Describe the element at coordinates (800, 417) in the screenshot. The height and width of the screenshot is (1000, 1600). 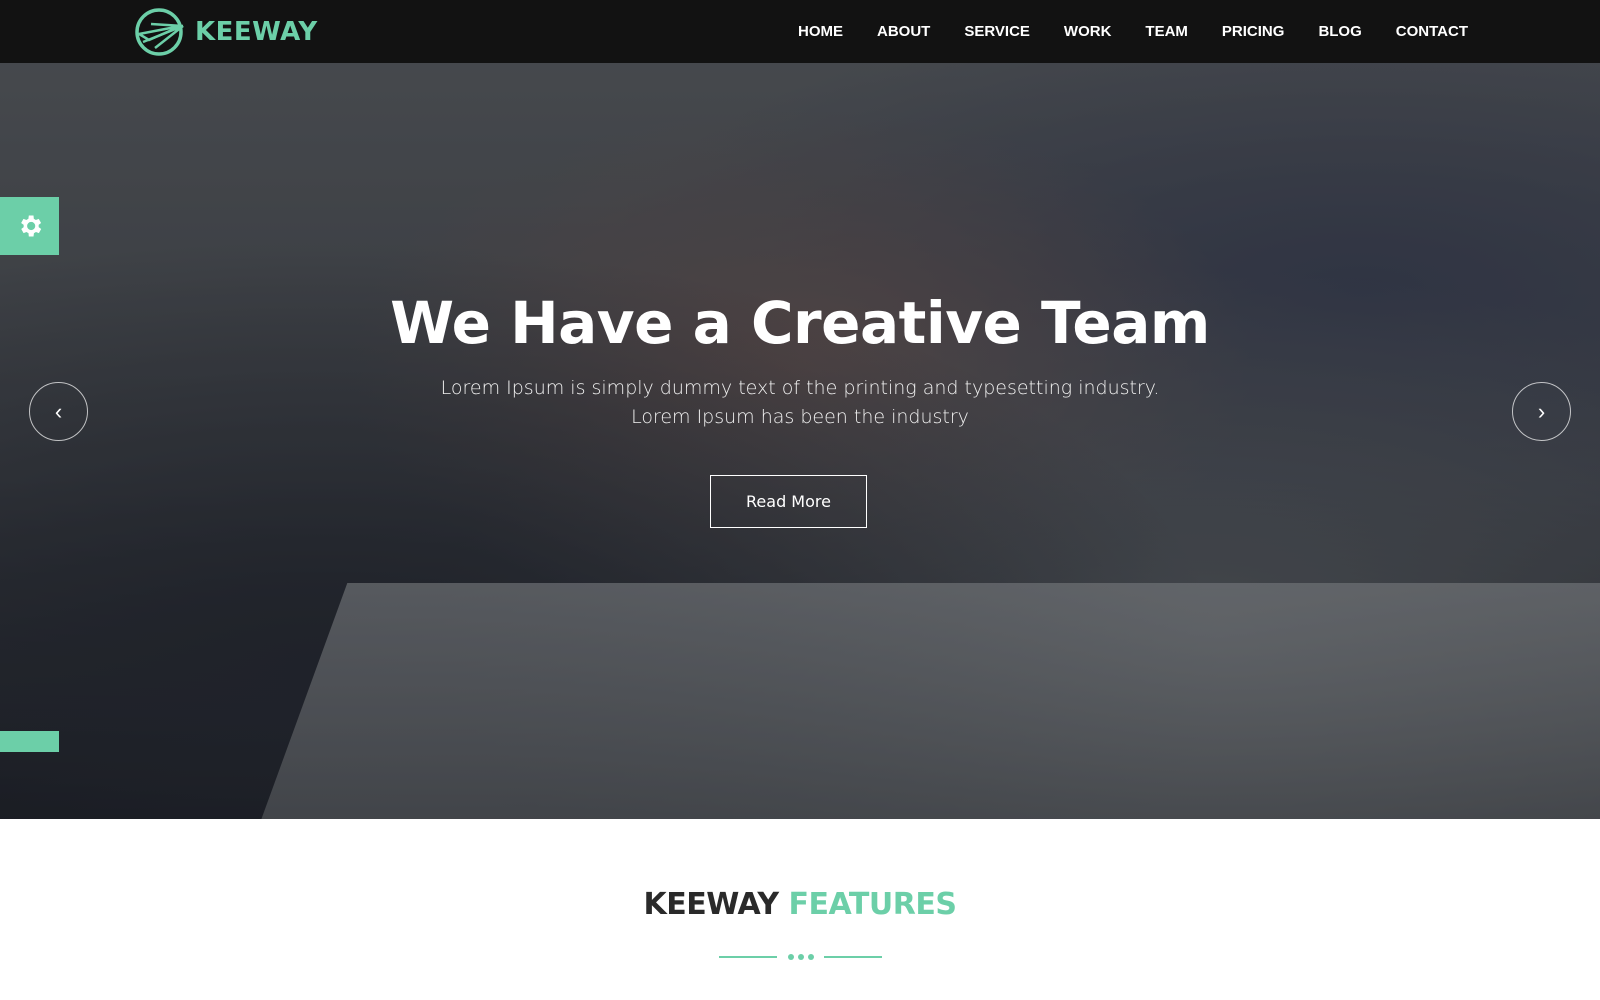
I see `hero-subtitle-line2: Lorem Ipsum has been the industry` at that location.